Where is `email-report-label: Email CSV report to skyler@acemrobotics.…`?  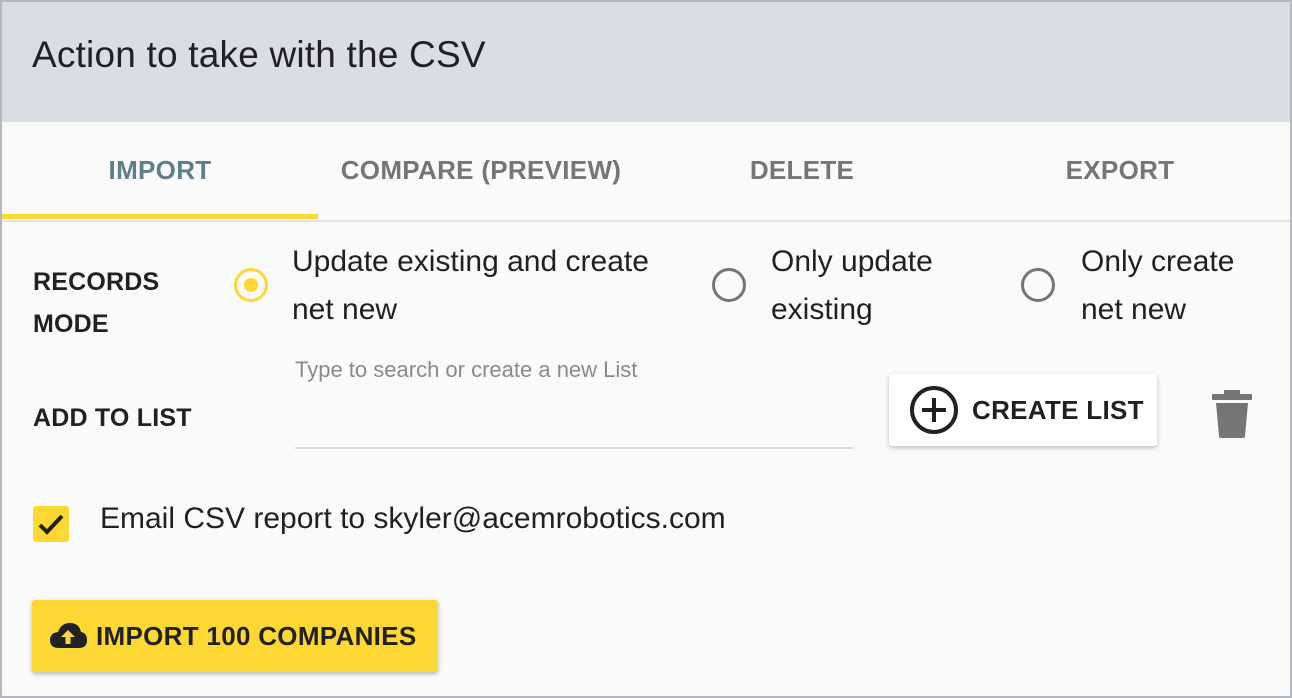 email-report-label: Email CSV report to skyler@acemrobotics.… is located at coordinates (413, 519).